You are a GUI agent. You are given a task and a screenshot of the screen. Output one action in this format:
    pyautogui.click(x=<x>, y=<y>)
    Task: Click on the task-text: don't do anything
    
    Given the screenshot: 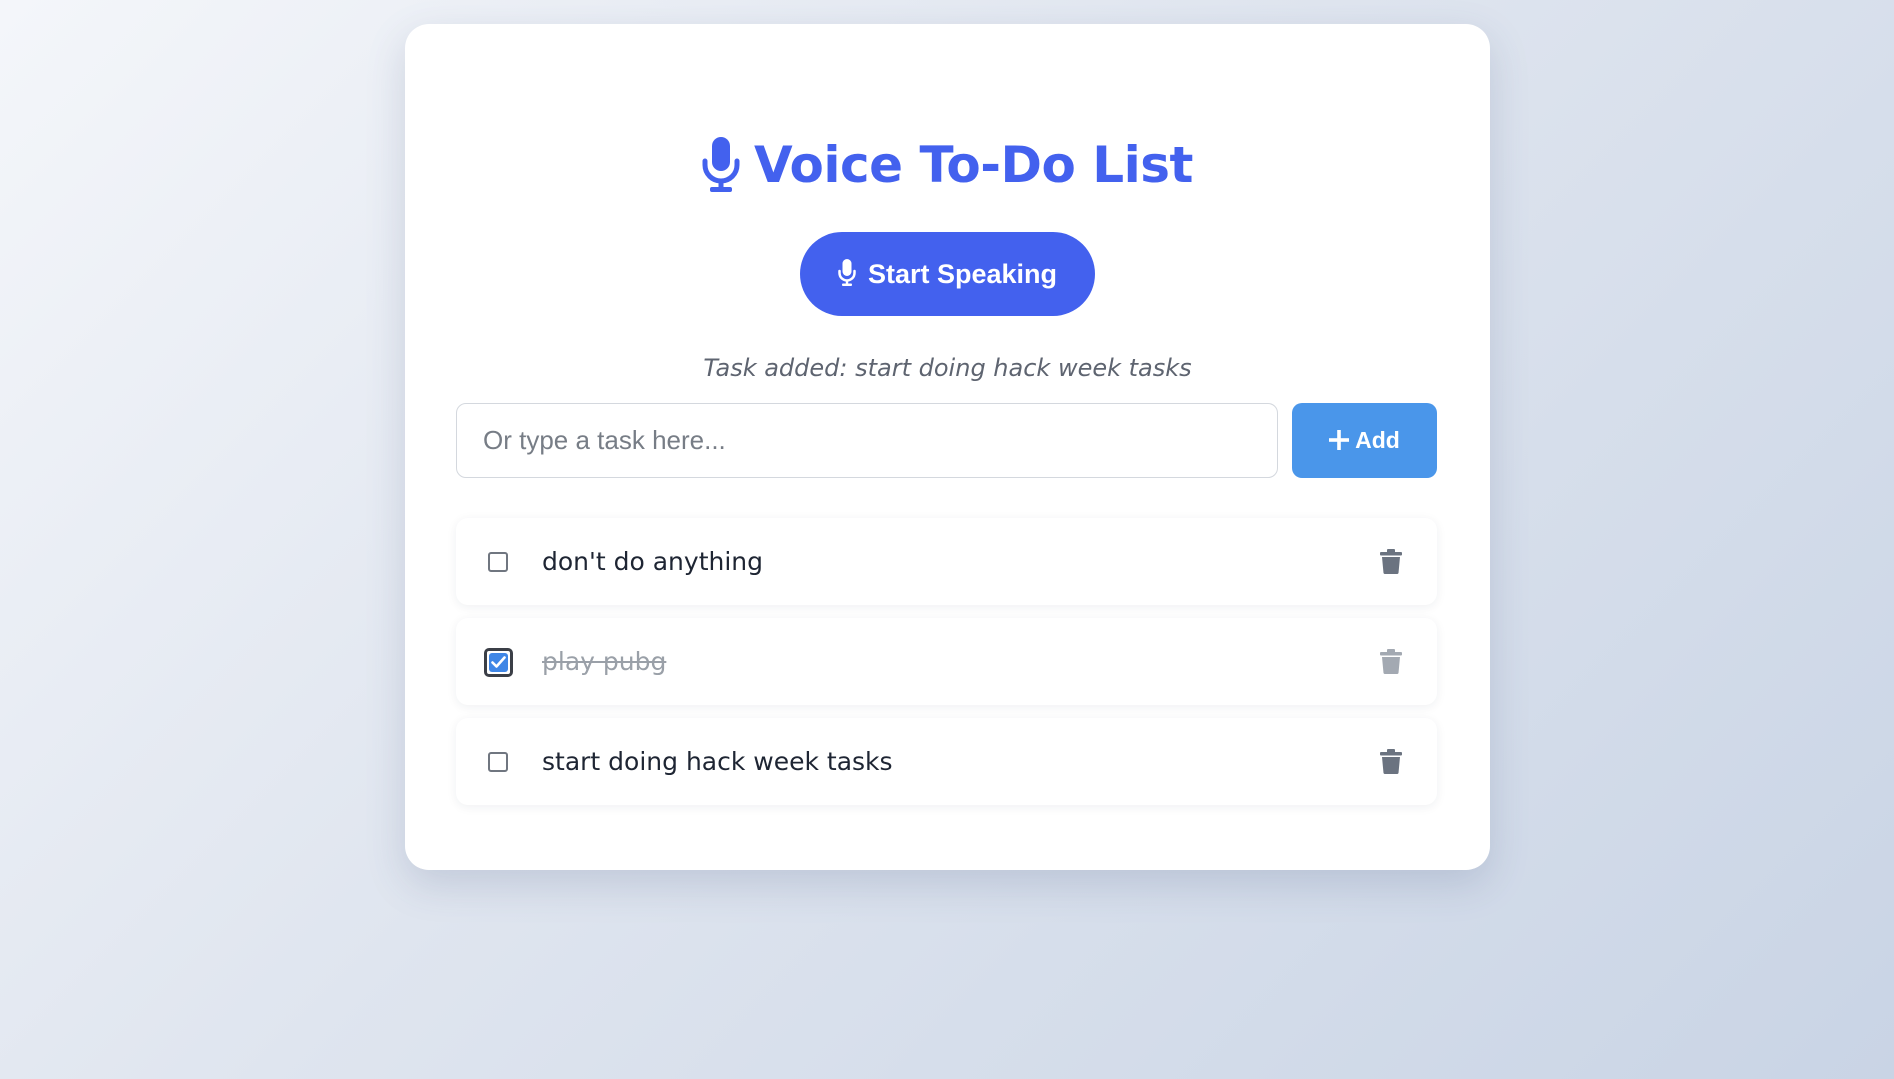 What is the action you would take?
    pyautogui.click(x=653, y=561)
    